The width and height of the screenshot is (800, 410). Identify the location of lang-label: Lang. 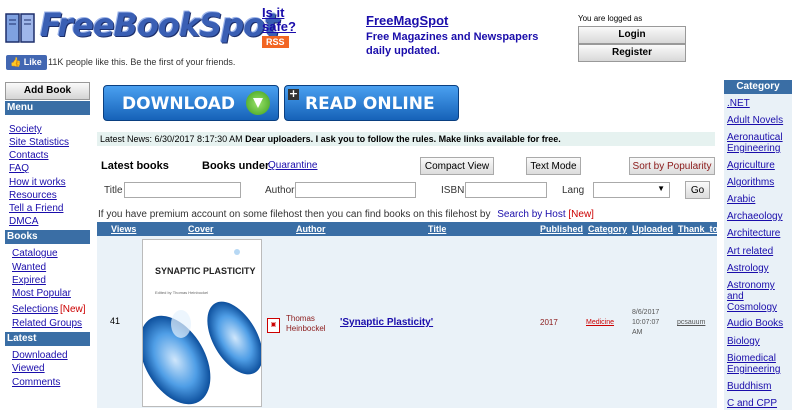
(573, 190).